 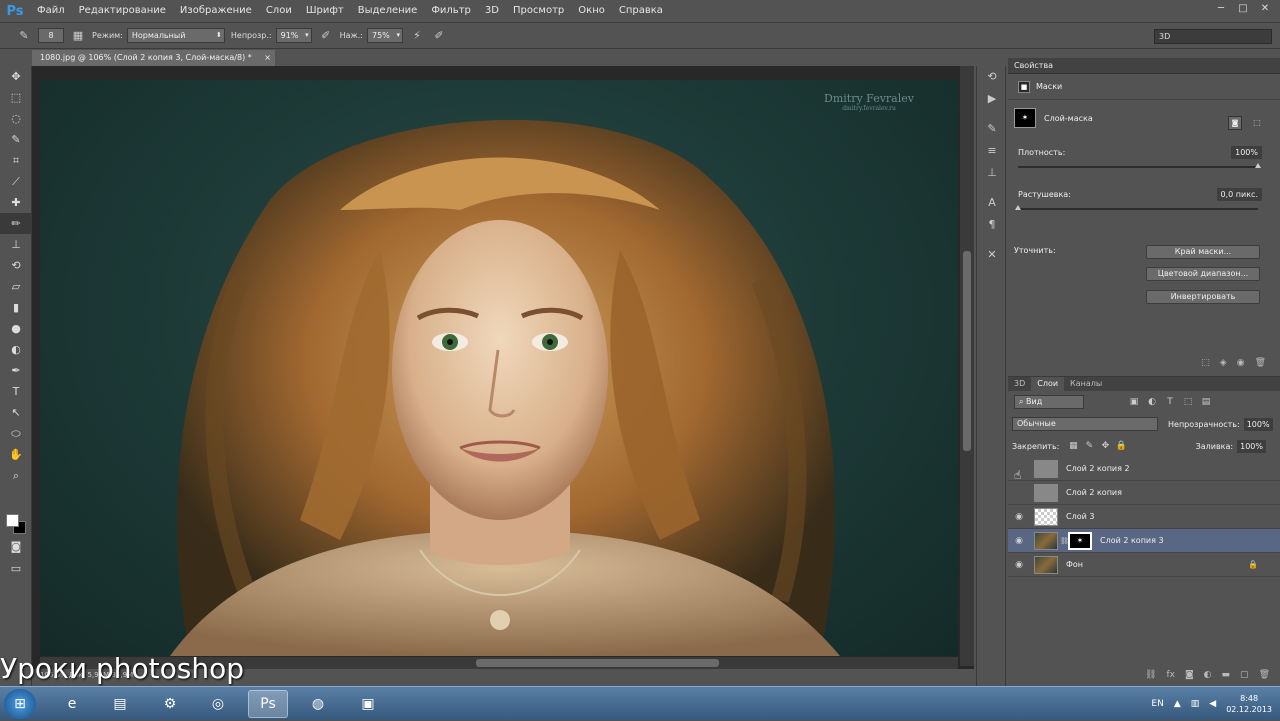 I want to click on horizontal-scroll-thumb, so click(x=597, y=663).